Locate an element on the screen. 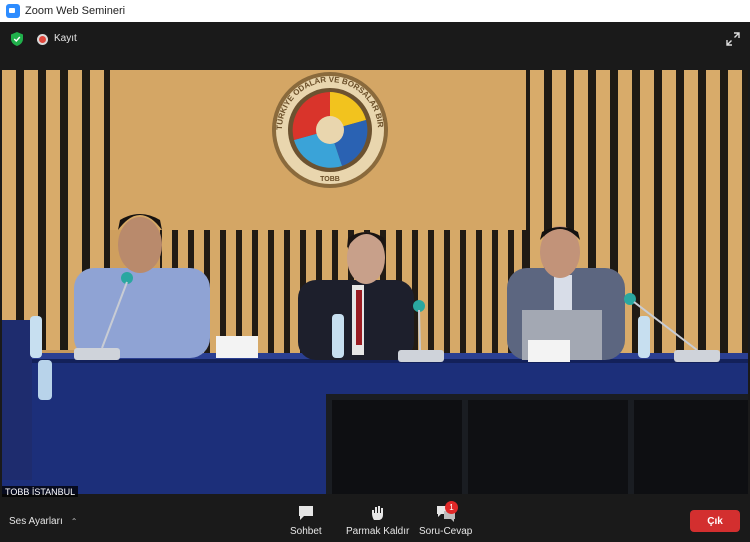 This screenshot has width=750, height=542. audio-settings-button: Ses Ayarları ⌃ is located at coordinates (43, 521).